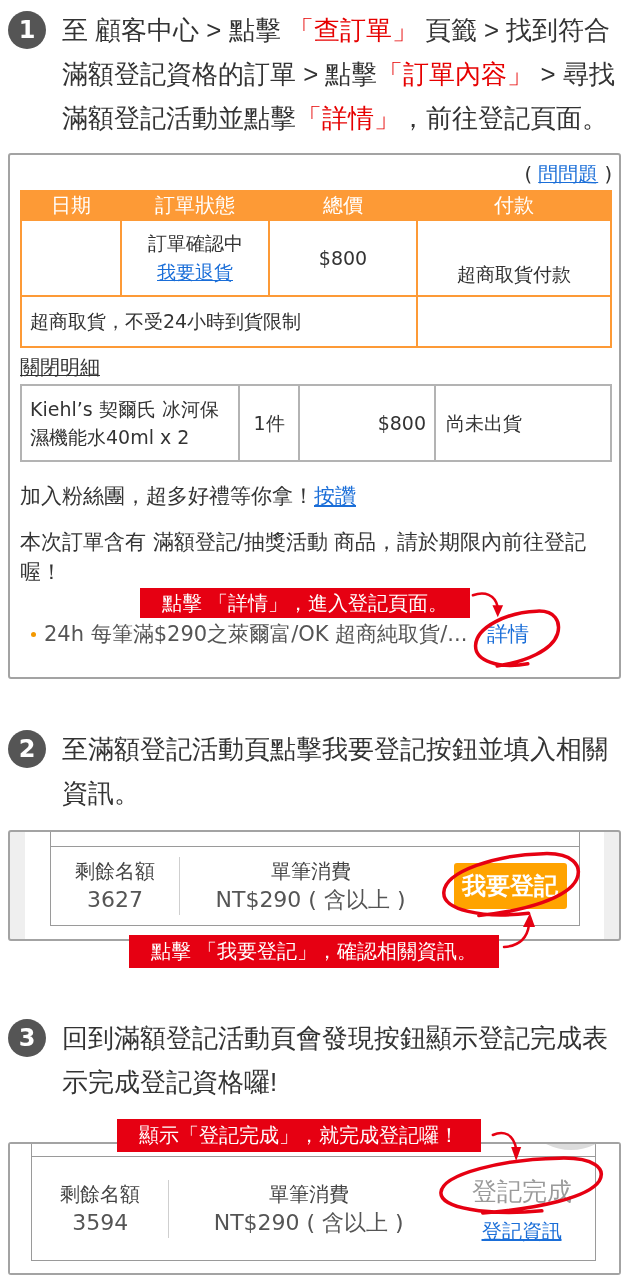  What do you see at coordinates (339, 74) in the screenshot?
I see `step-instruction: 至 顧客中心 > 點擊 「查訂單」 頁籤 > 找到符合滿額登記資格的訂單 > 點擊「訂單內容」 > 尋找滿額登記活動並點擊「詳情」，前往登記頁面。` at bounding box center [339, 74].